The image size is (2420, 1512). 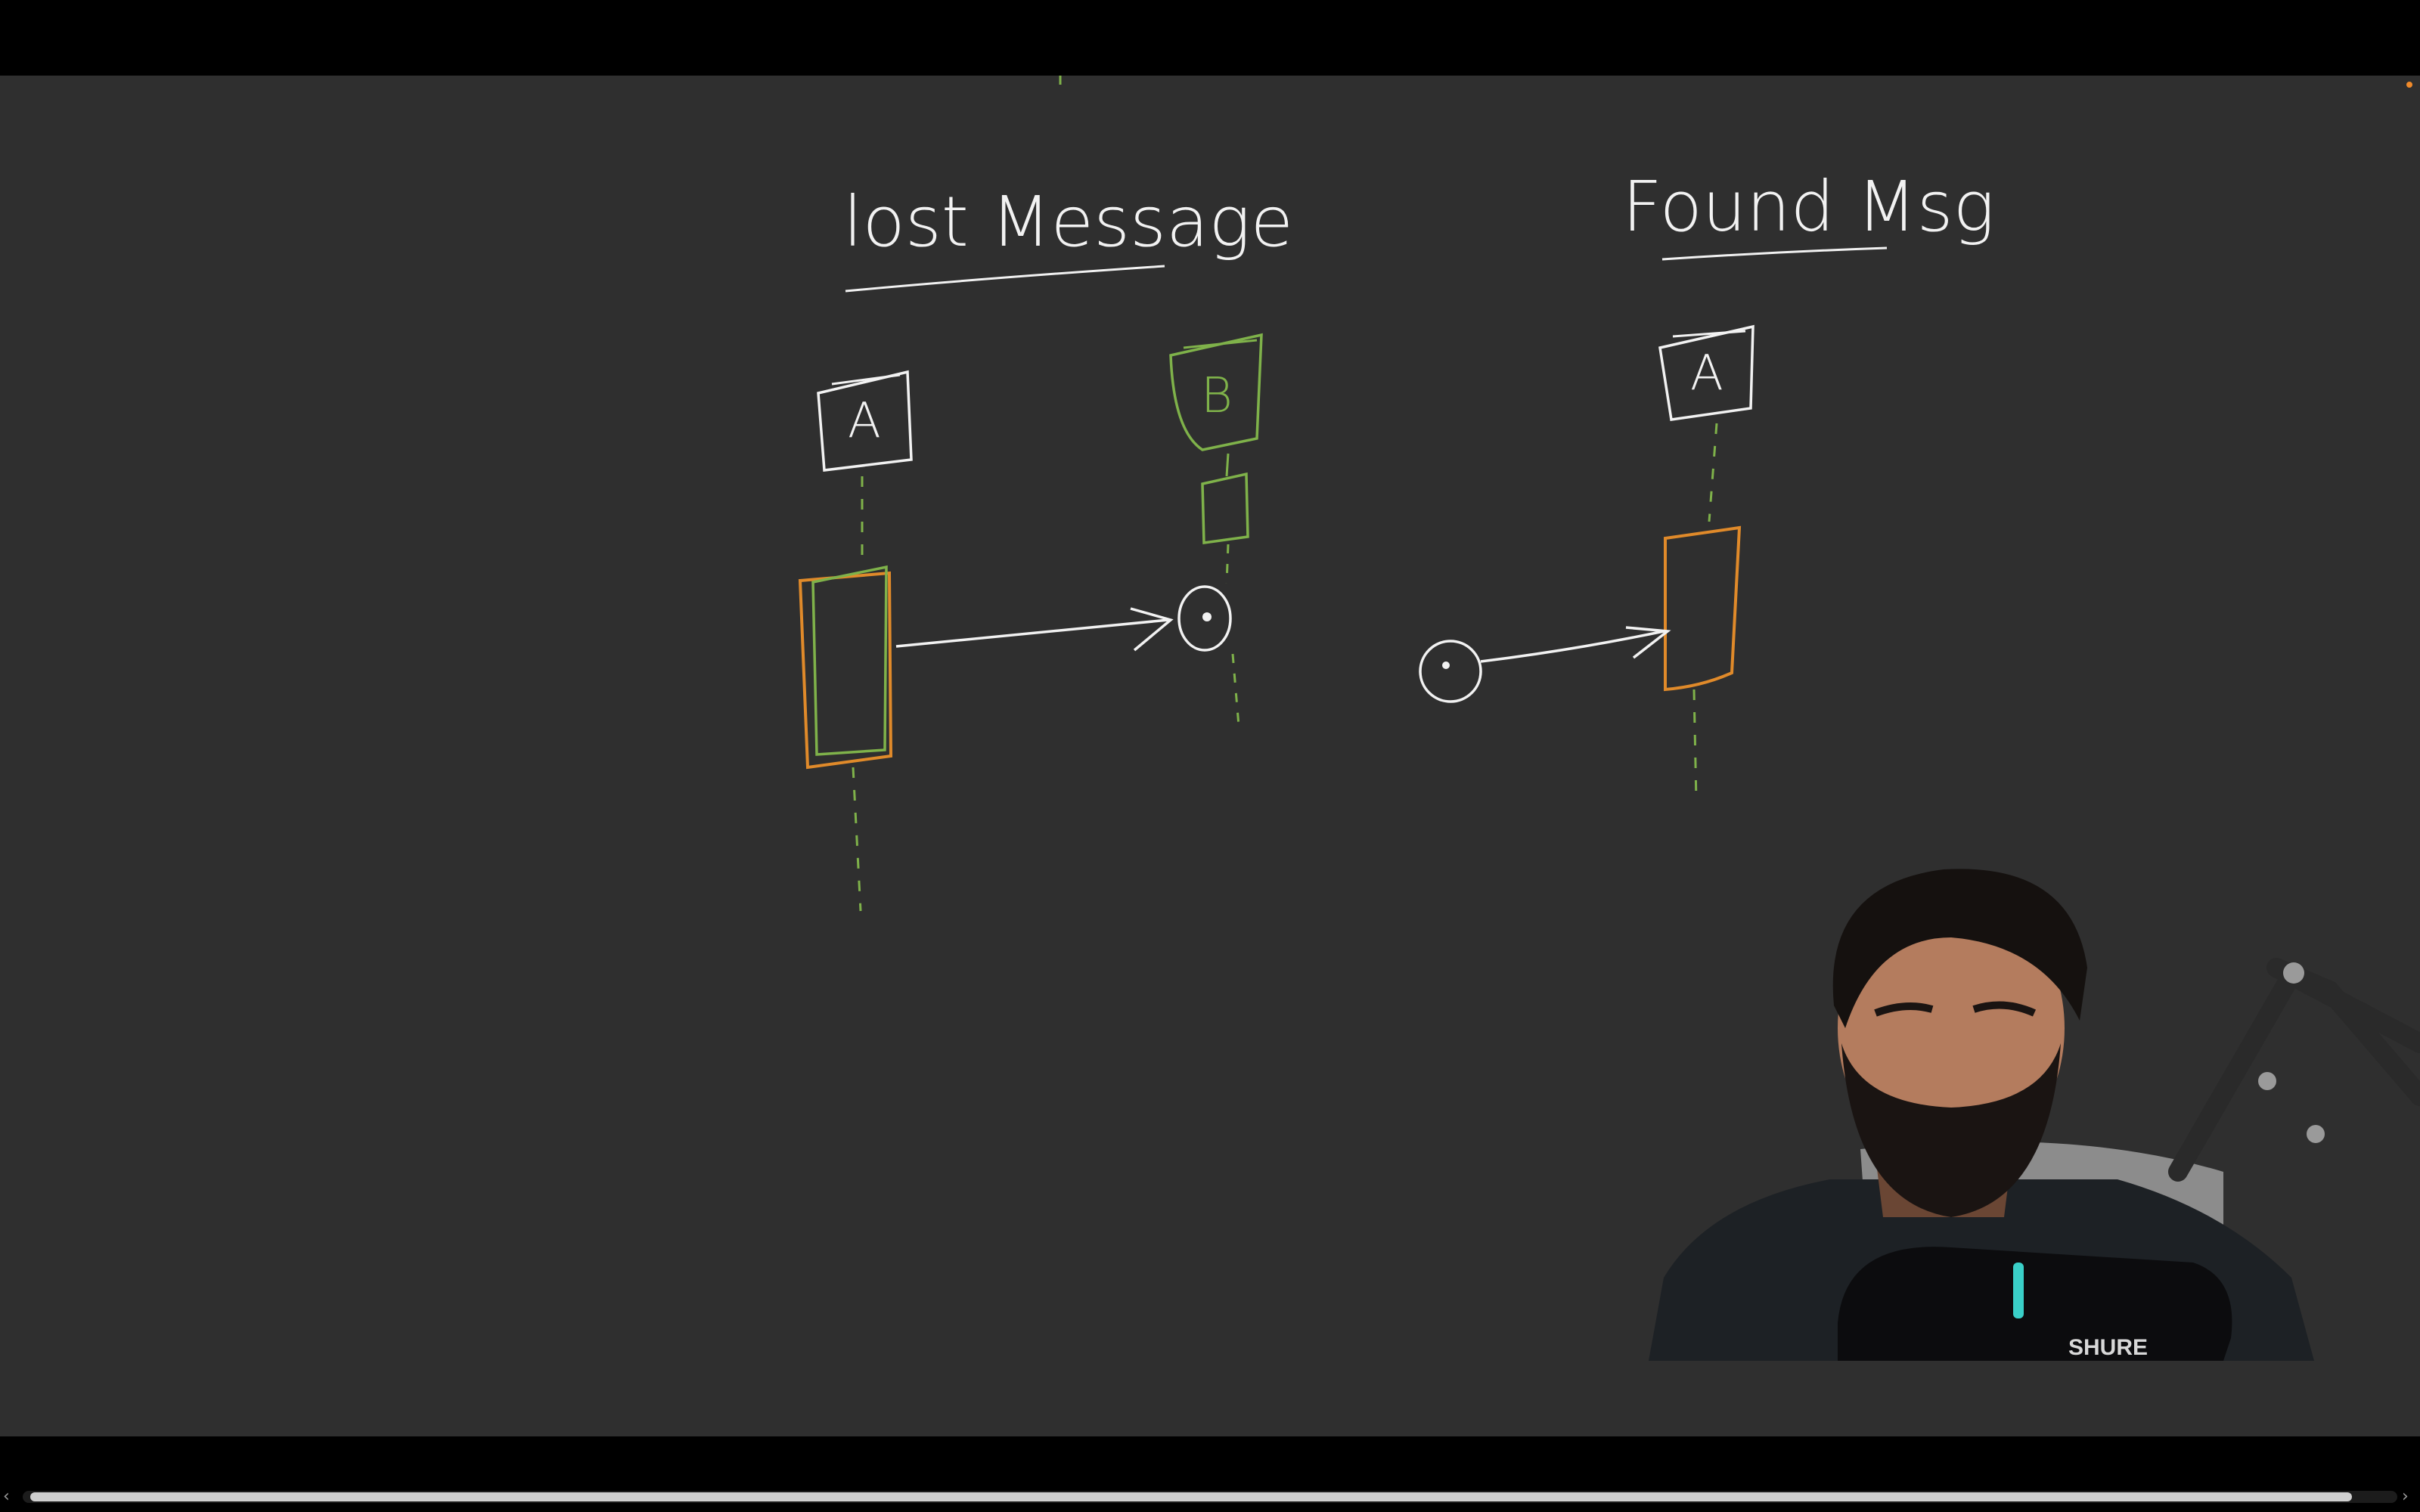 What do you see at coordinates (1210, 38) in the screenshot?
I see `top-letterbox` at bounding box center [1210, 38].